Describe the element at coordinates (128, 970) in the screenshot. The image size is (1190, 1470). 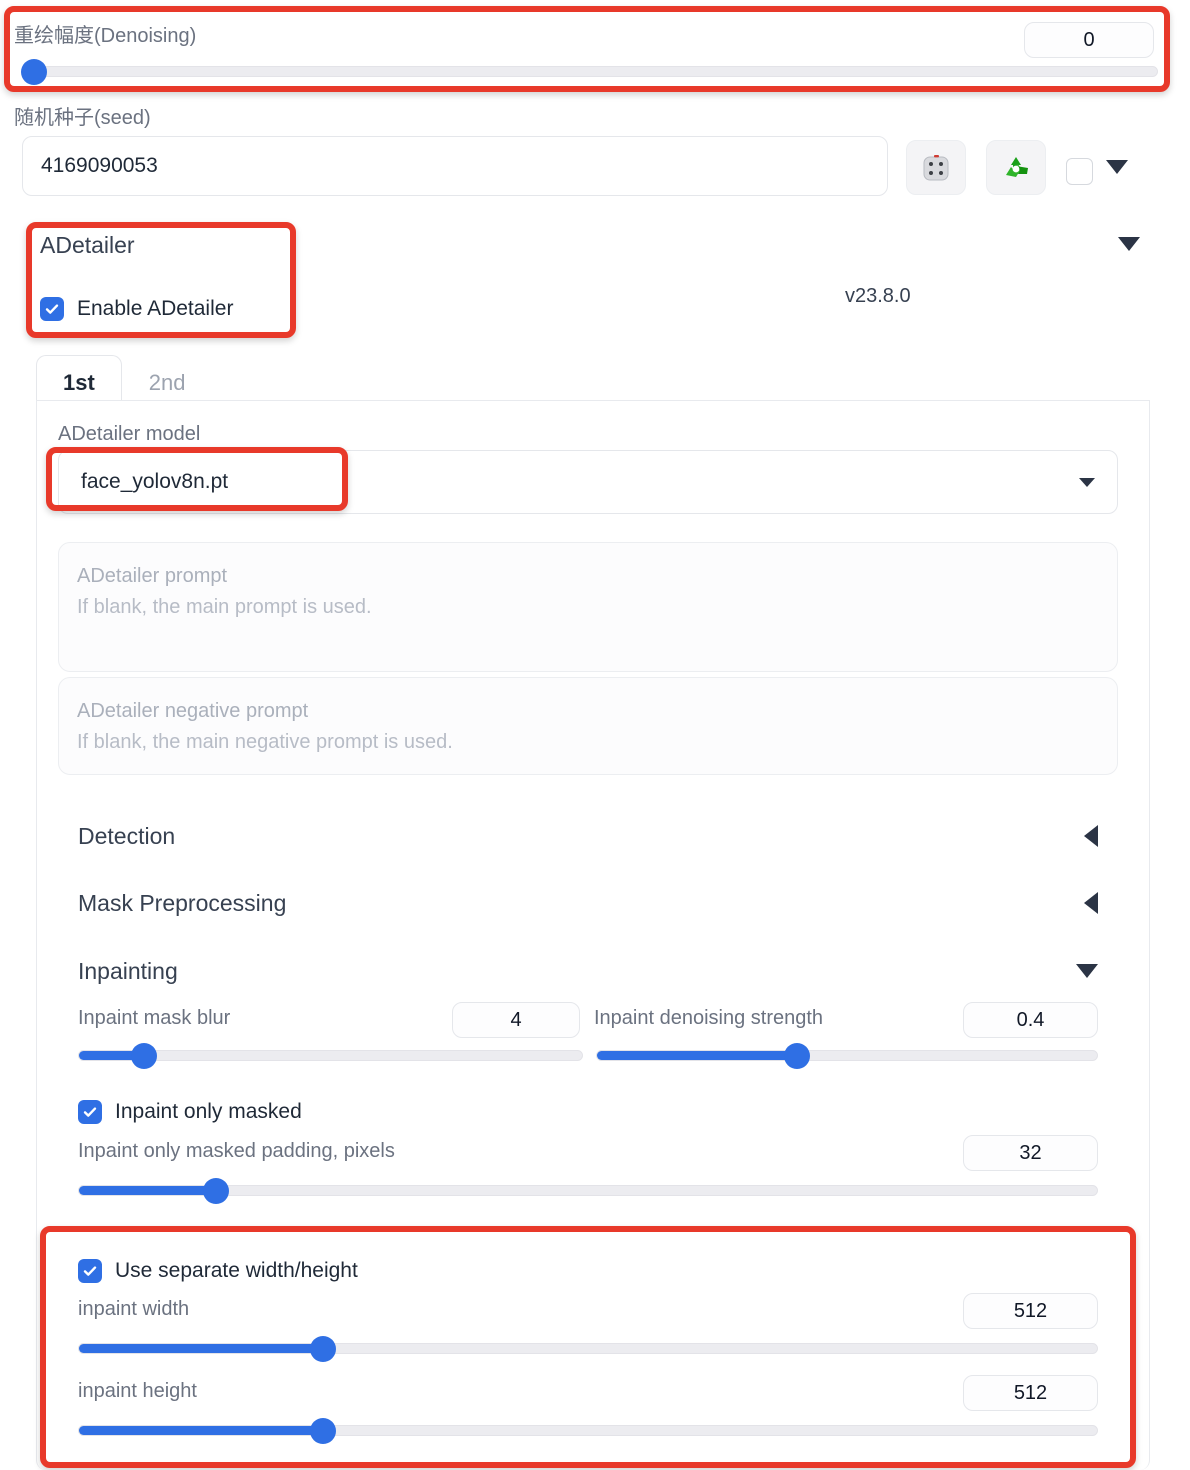
I see `section-inpainting-title: Inpainting` at that location.